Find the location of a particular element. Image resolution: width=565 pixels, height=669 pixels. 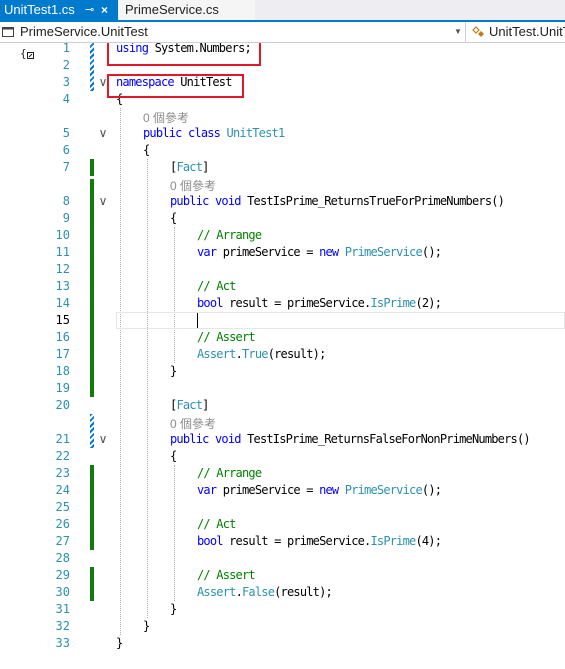

code-text: // Assert is located at coordinates (226, 575).